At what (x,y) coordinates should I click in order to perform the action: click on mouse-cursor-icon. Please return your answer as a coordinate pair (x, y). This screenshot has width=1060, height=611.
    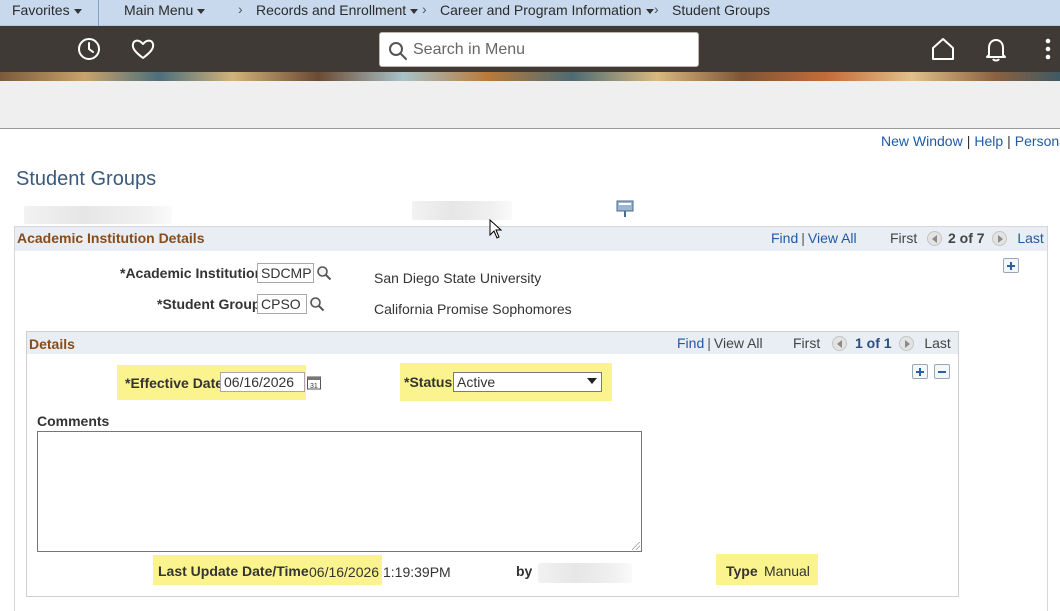
    Looking at the image, I should click on (496, 230).